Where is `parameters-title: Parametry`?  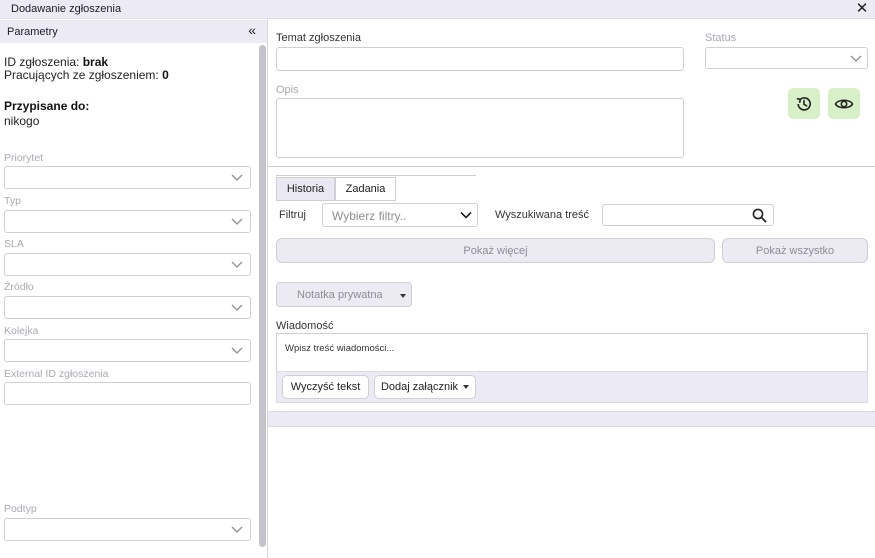 parameters-title: Parametry is located at coordinates (32, 32).